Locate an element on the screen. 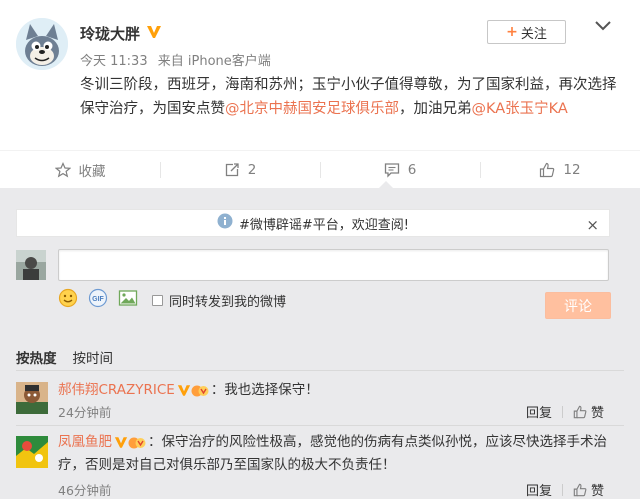 The height and width of the screenshot is (499, 640). comment-tools: GIF 同时转发到我的微博 is located at coordinates (172, 300).